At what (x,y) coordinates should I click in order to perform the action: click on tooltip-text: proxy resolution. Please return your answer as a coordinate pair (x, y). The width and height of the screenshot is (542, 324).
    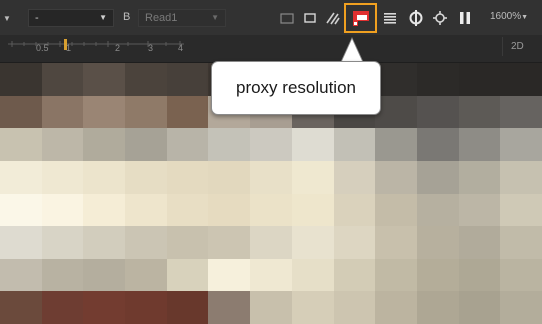
    Looking at the image, I should click on (295, 87).